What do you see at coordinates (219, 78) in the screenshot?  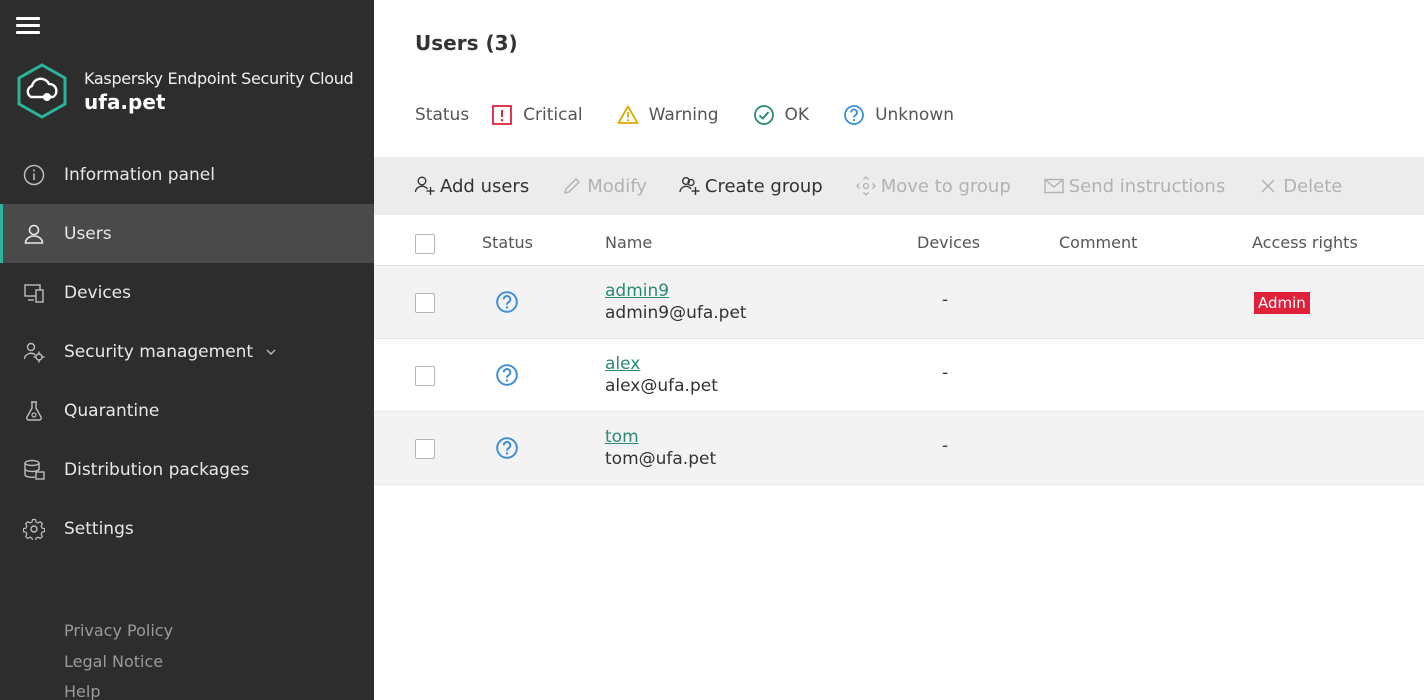 I see `product-name: Kaspersky Endpoint Security Cloud` at bounding box center [219, 78].